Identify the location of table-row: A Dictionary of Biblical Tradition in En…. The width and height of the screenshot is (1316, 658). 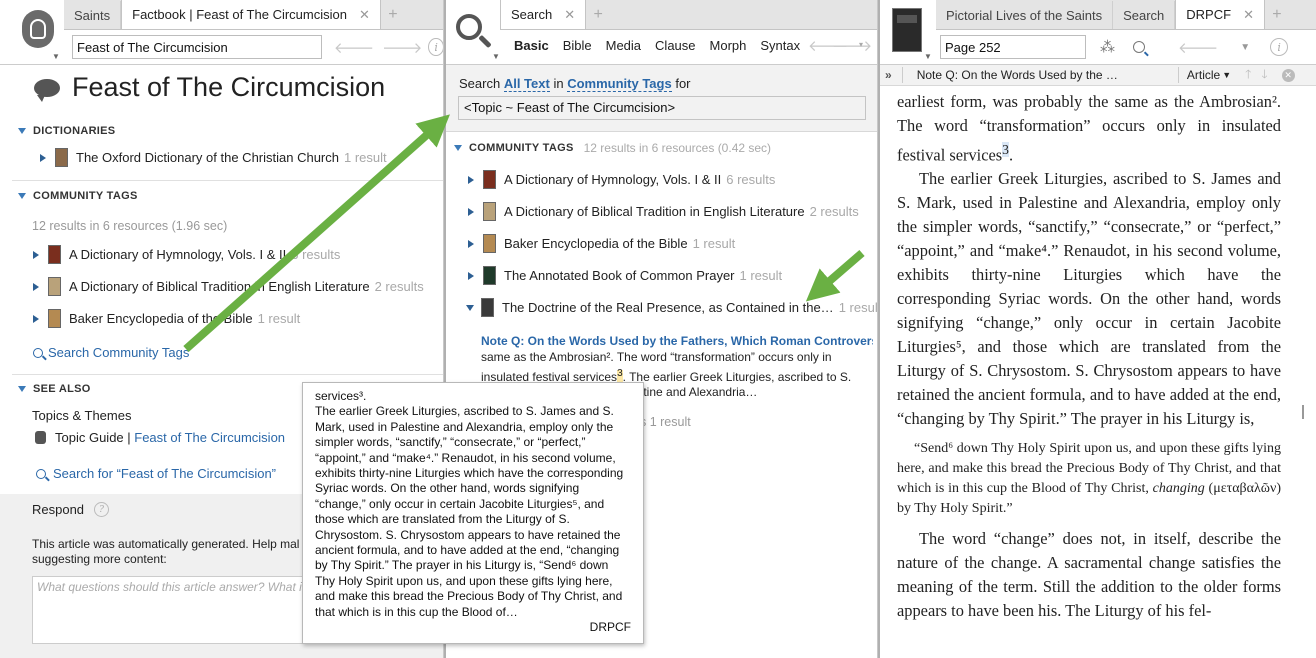
(663, 211).